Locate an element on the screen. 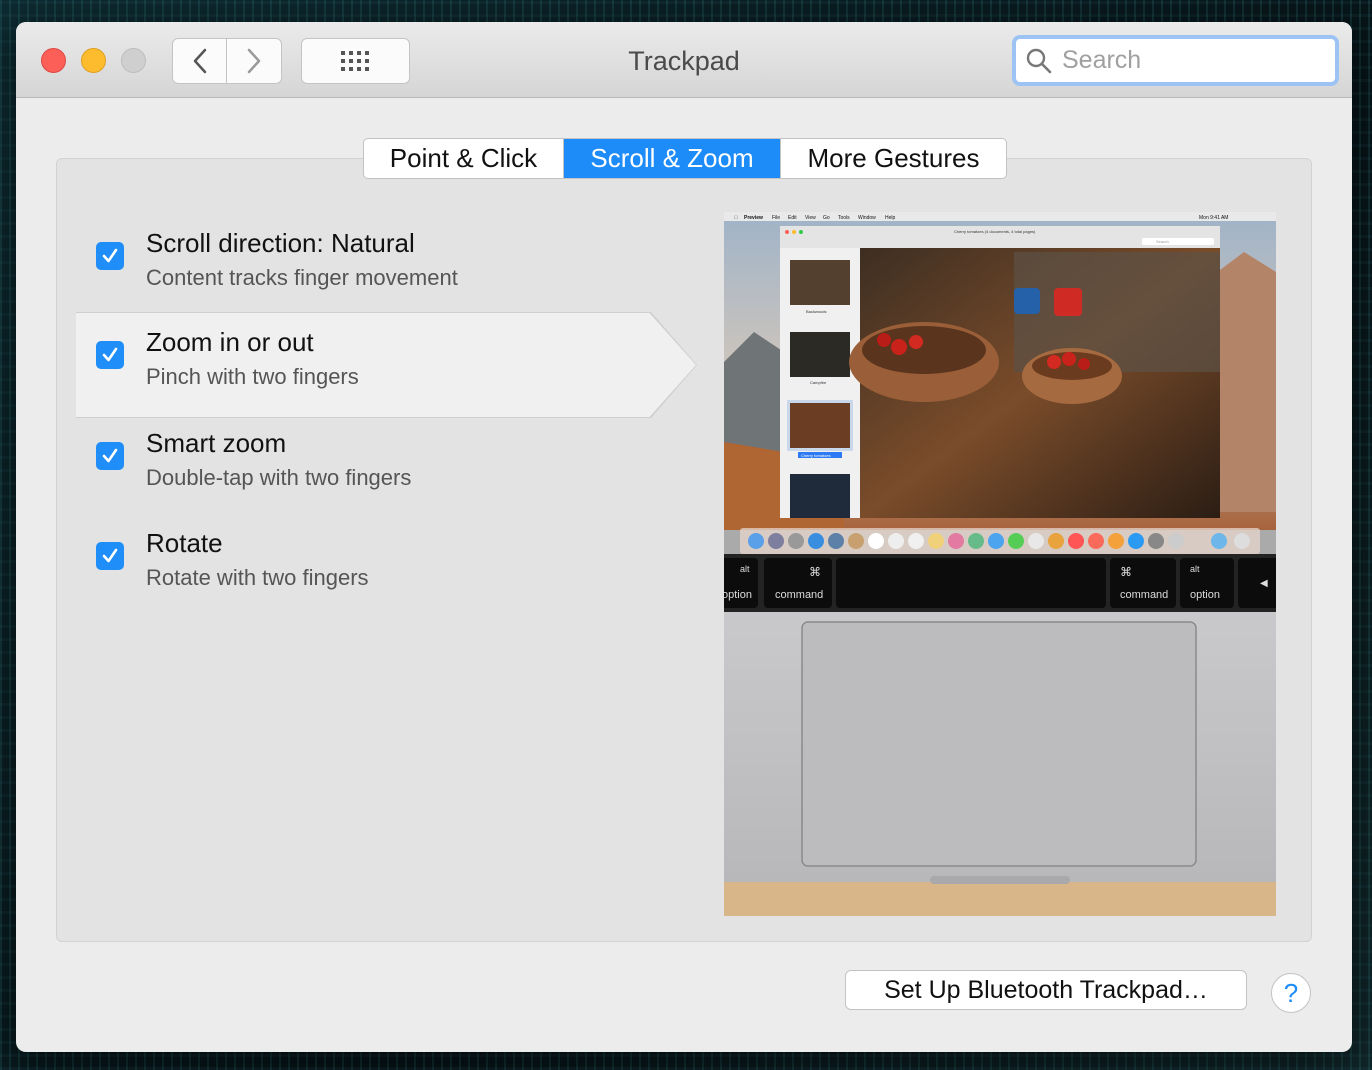 The image size is (1372, 1070). option-smart-zoom: Smart zoom Double-tap with two fingers is located at coordinates (386, 466).